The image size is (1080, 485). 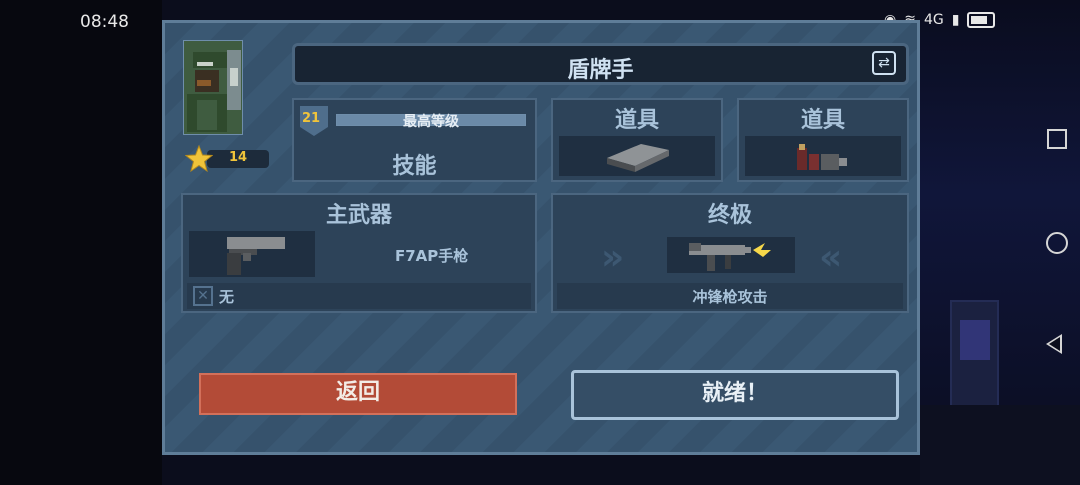 What do you see at coordinates (735, 395) in the screenshot?
I see `ready-button: 就绪！` at bounding box center [735, 395].